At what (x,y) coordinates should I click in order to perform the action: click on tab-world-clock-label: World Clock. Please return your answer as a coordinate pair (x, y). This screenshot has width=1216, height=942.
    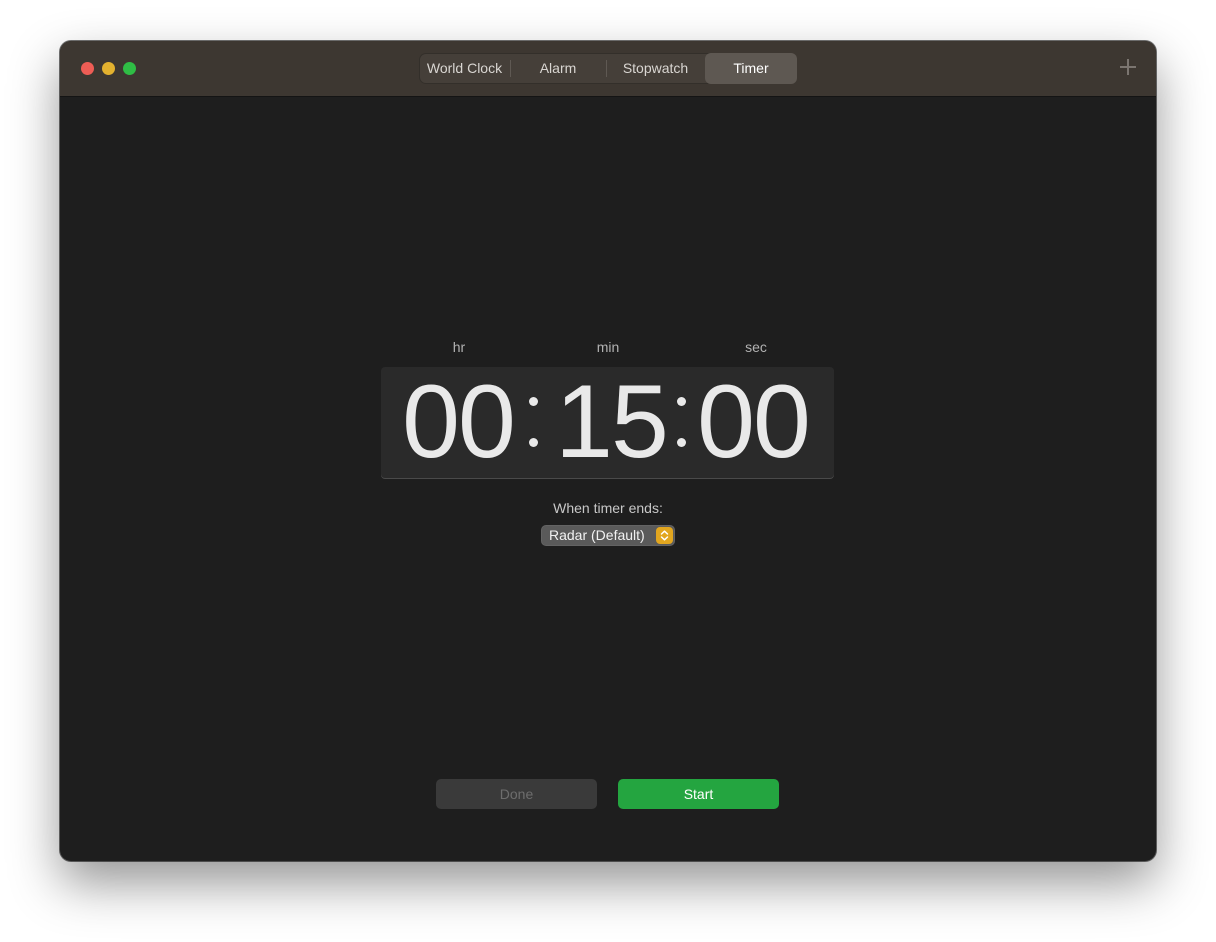
    Looking at the image, I should click on (464, 68).